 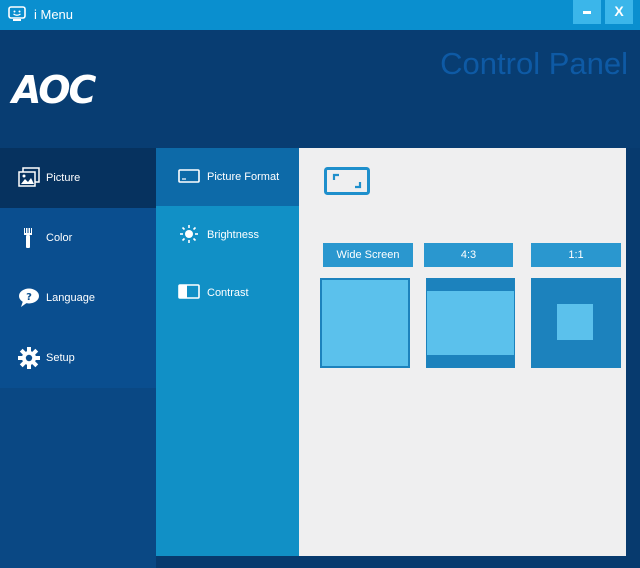 I want to click on app-monitor-icon, so click(x=17, y=13).